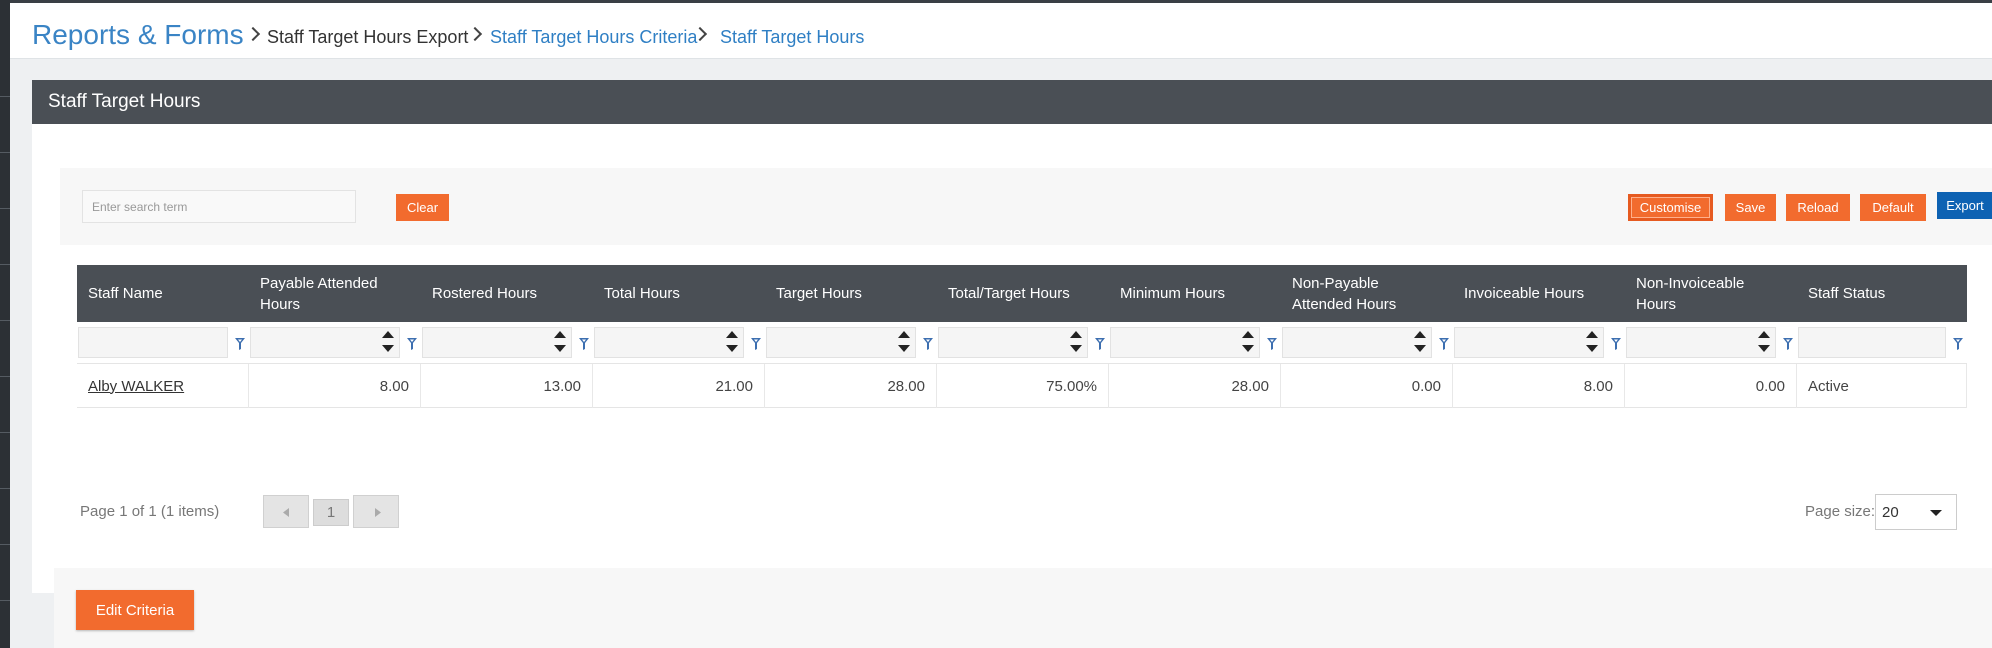 This screenshot has height=648, width=1992. Describe the element at coordinates (507, 386) in the screenshot. I see `table-cell: 13.00` at that location.